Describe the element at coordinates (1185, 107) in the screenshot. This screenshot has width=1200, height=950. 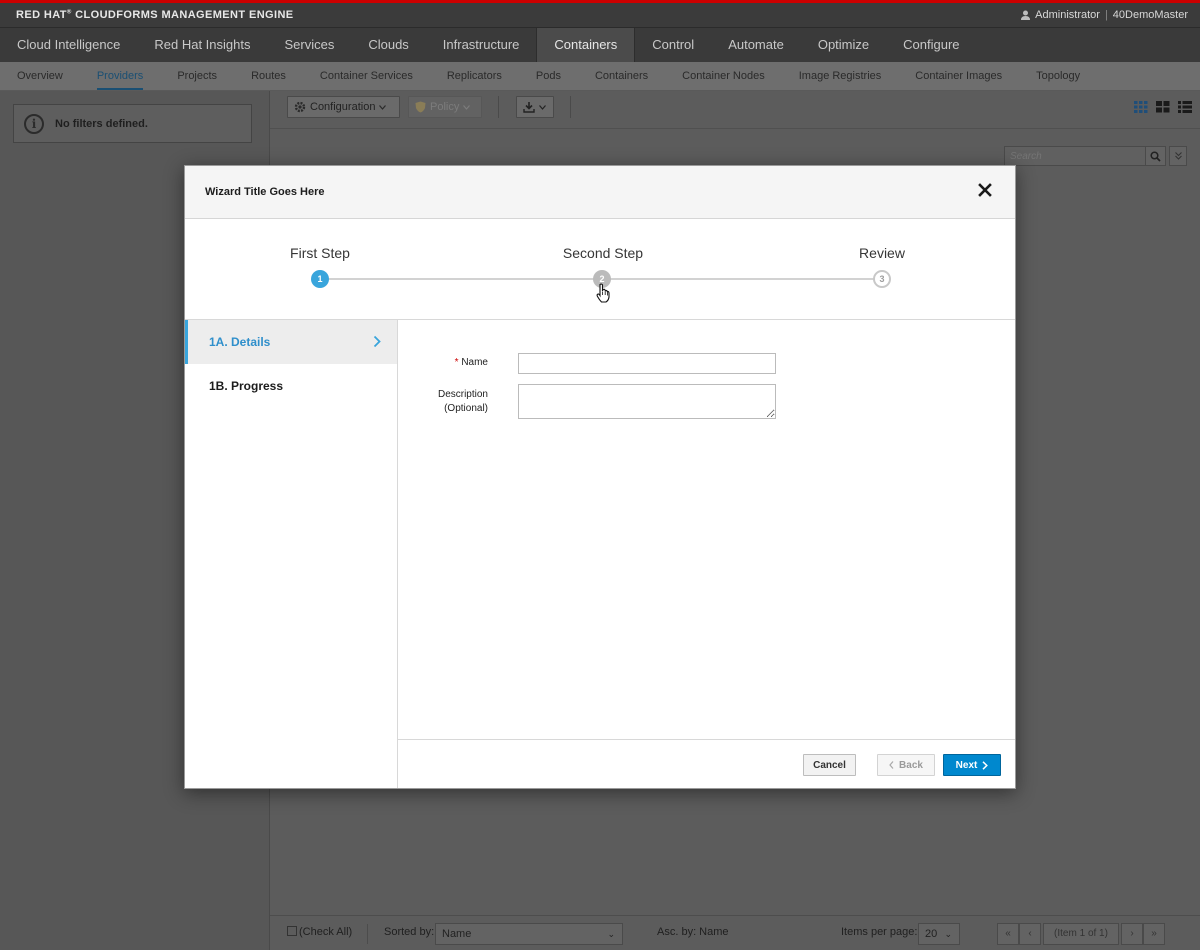
I see `list-view-icon` at that location.